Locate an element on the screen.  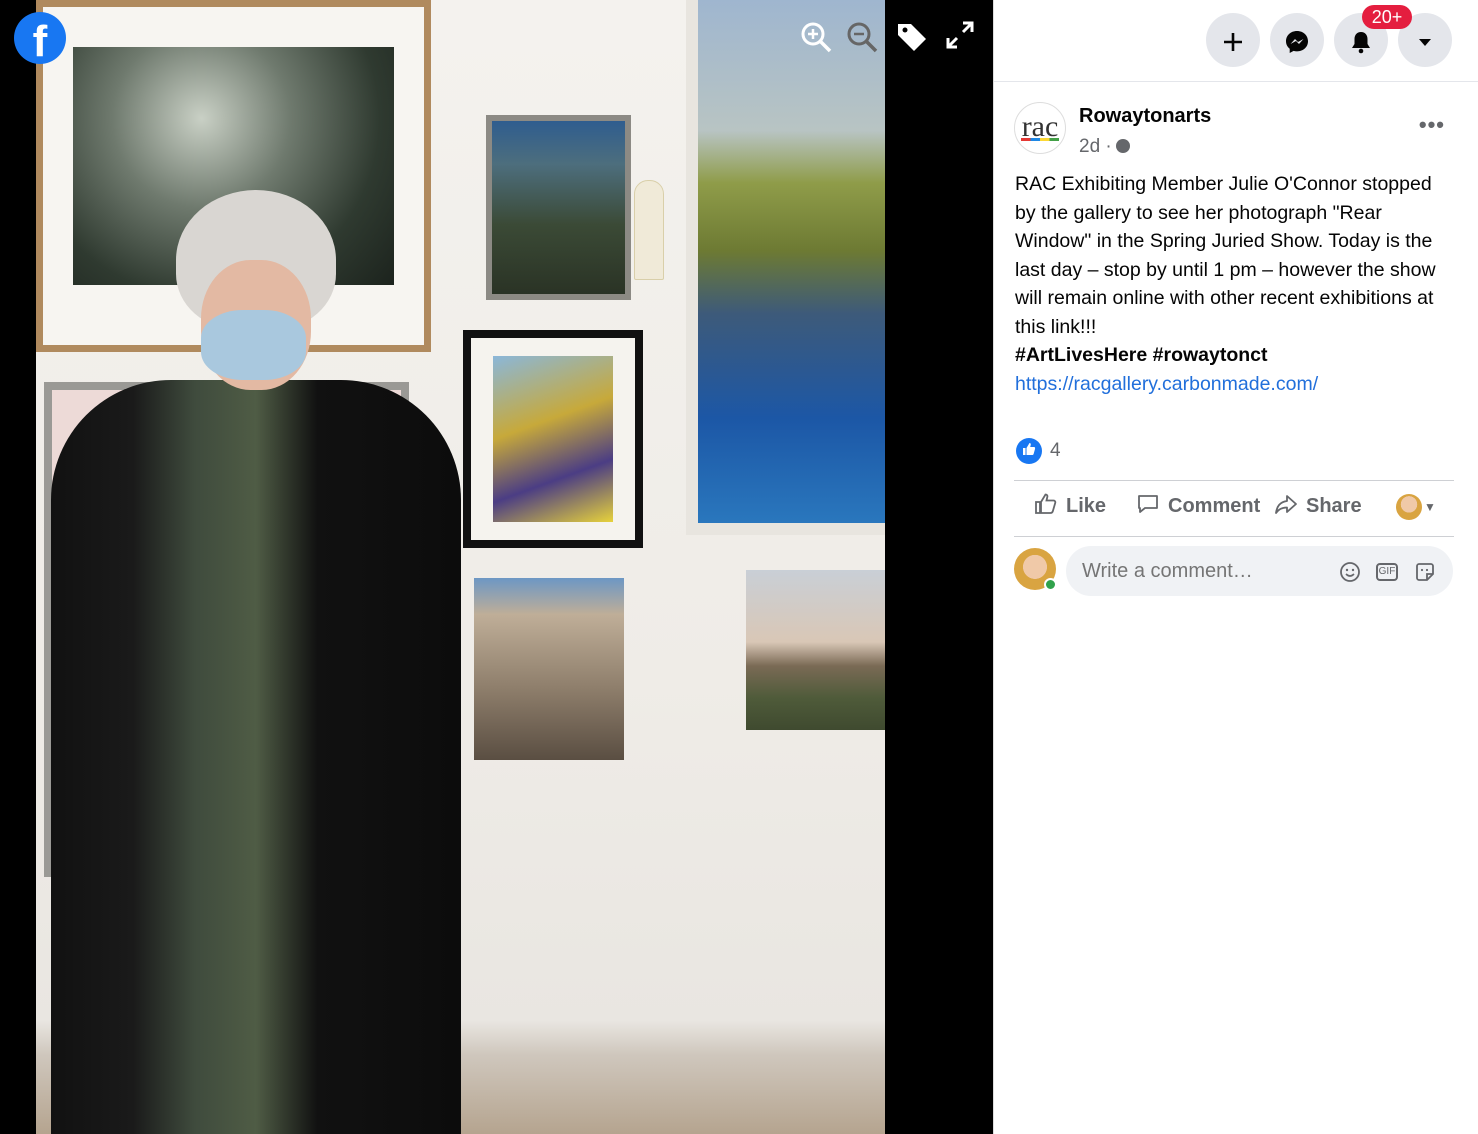
caret-down-icon: ▼ is located at coordinates (1430, 507).